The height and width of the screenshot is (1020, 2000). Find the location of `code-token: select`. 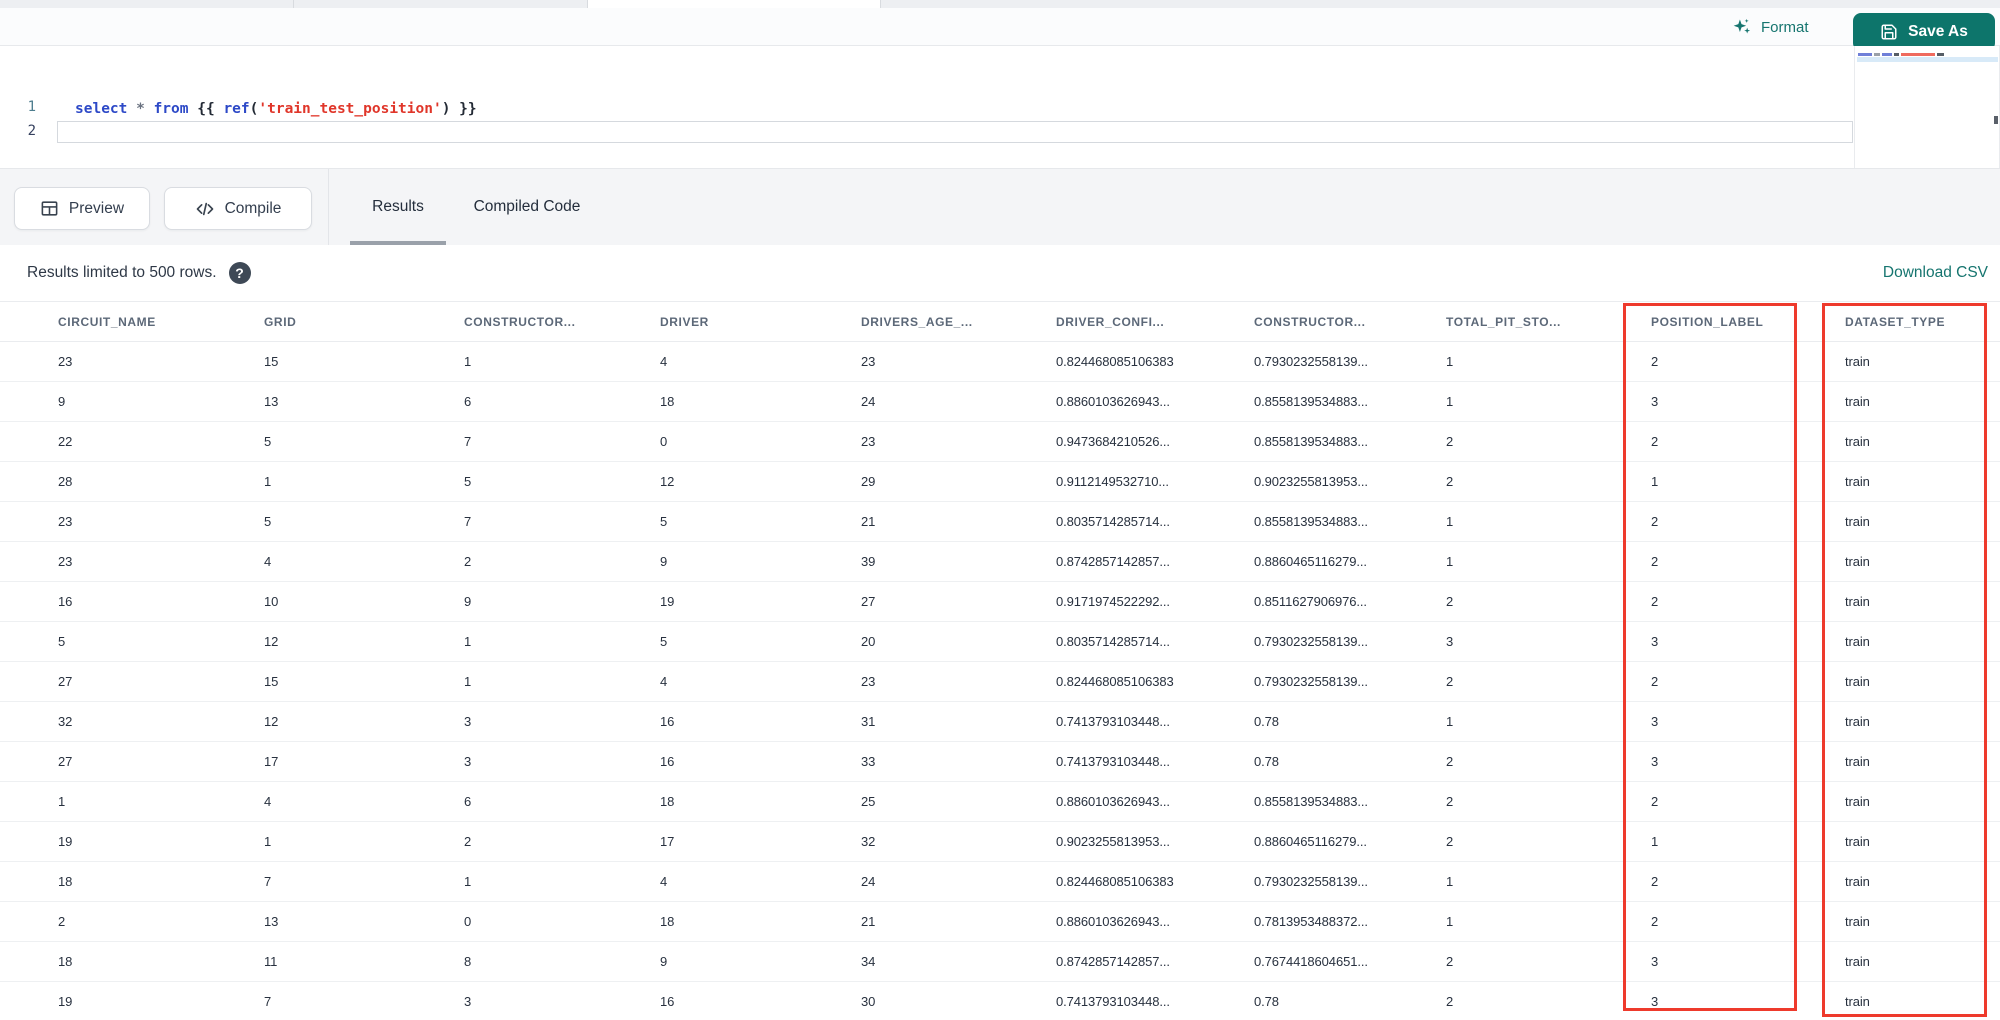

code-token: select is located at coordinates (106, 109).